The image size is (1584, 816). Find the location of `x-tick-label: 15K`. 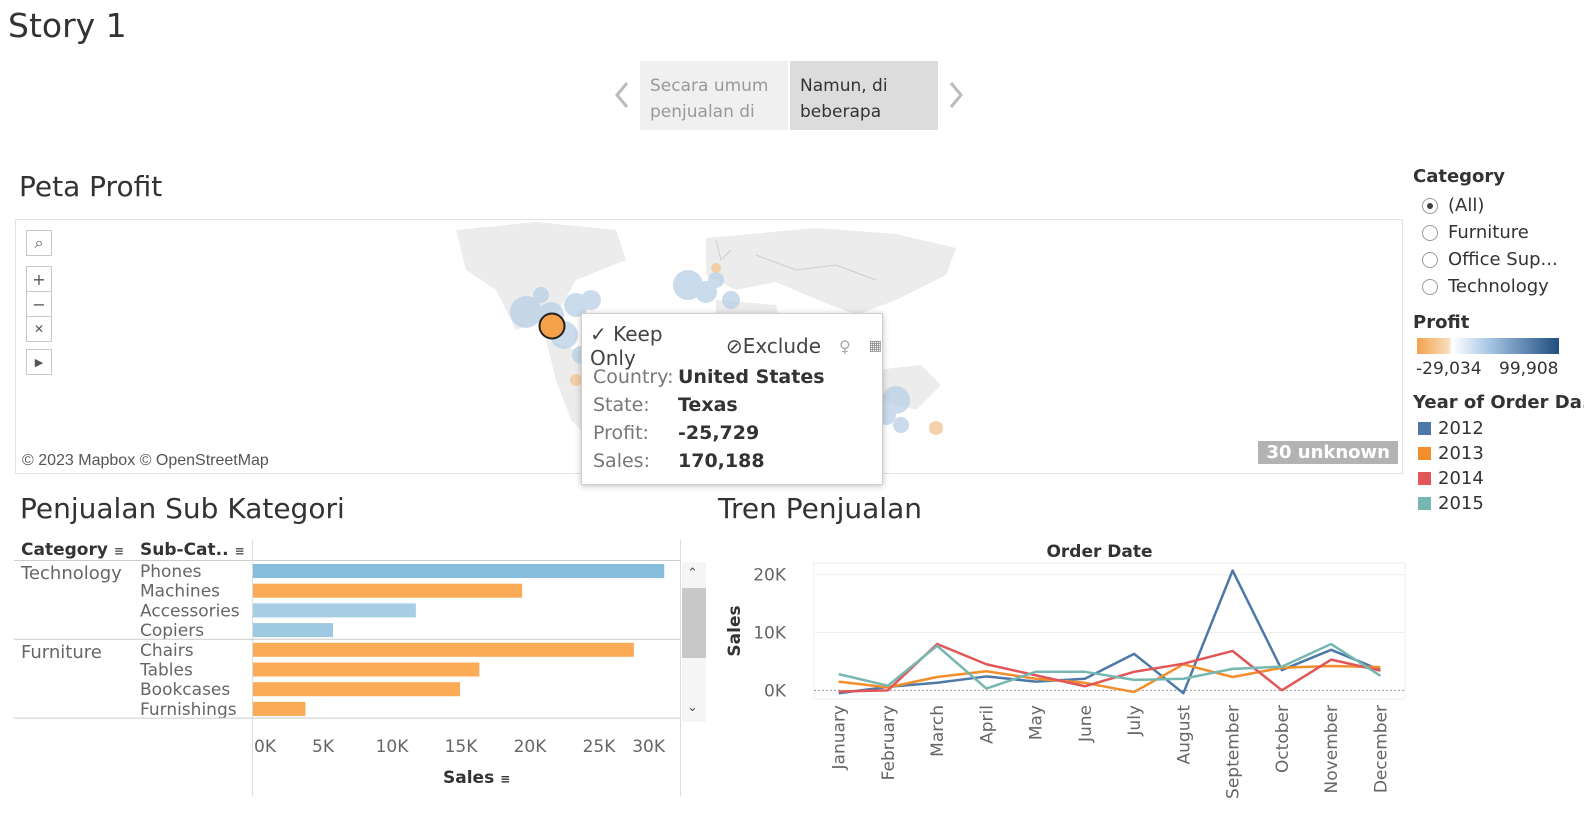

x-tick-label: 15K is located at coordinates (462, 746).